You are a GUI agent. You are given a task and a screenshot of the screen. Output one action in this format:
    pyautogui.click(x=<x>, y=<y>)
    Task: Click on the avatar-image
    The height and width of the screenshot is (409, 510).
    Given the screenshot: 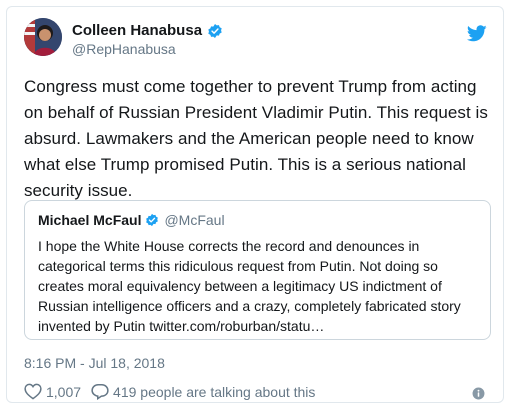 What is the action you would take?
    pyautogui.click(x=43, y=37)
    